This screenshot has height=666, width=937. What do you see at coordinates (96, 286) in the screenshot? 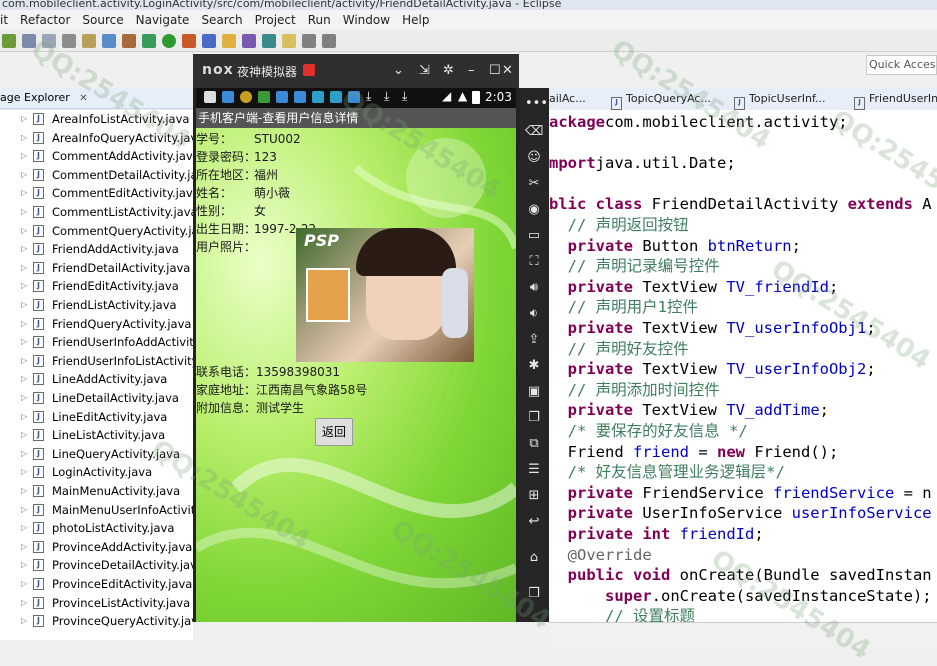
I see `tree-item: ▷ J FriendEditActivity.java` at bounding box center [96, 286].